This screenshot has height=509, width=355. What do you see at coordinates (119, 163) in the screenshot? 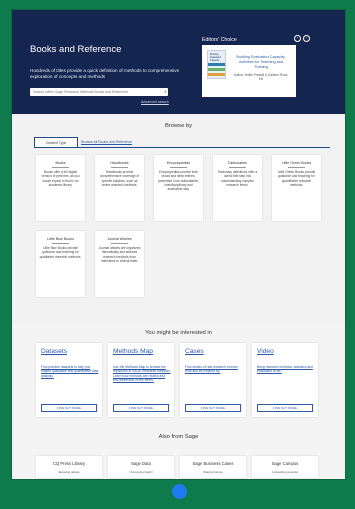
I see `card-title: Handbooks` at bounding box center [119, 163].